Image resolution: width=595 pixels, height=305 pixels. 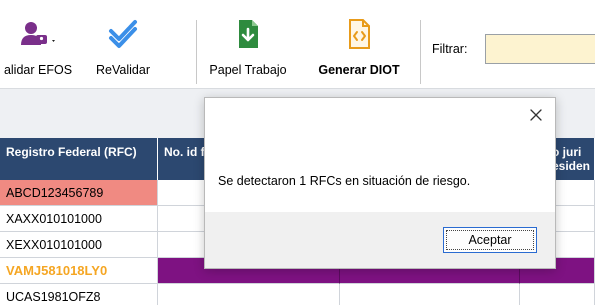 I want to click on rfc-cell: UCAS1981OFZ8, so click(x=79, y=294).